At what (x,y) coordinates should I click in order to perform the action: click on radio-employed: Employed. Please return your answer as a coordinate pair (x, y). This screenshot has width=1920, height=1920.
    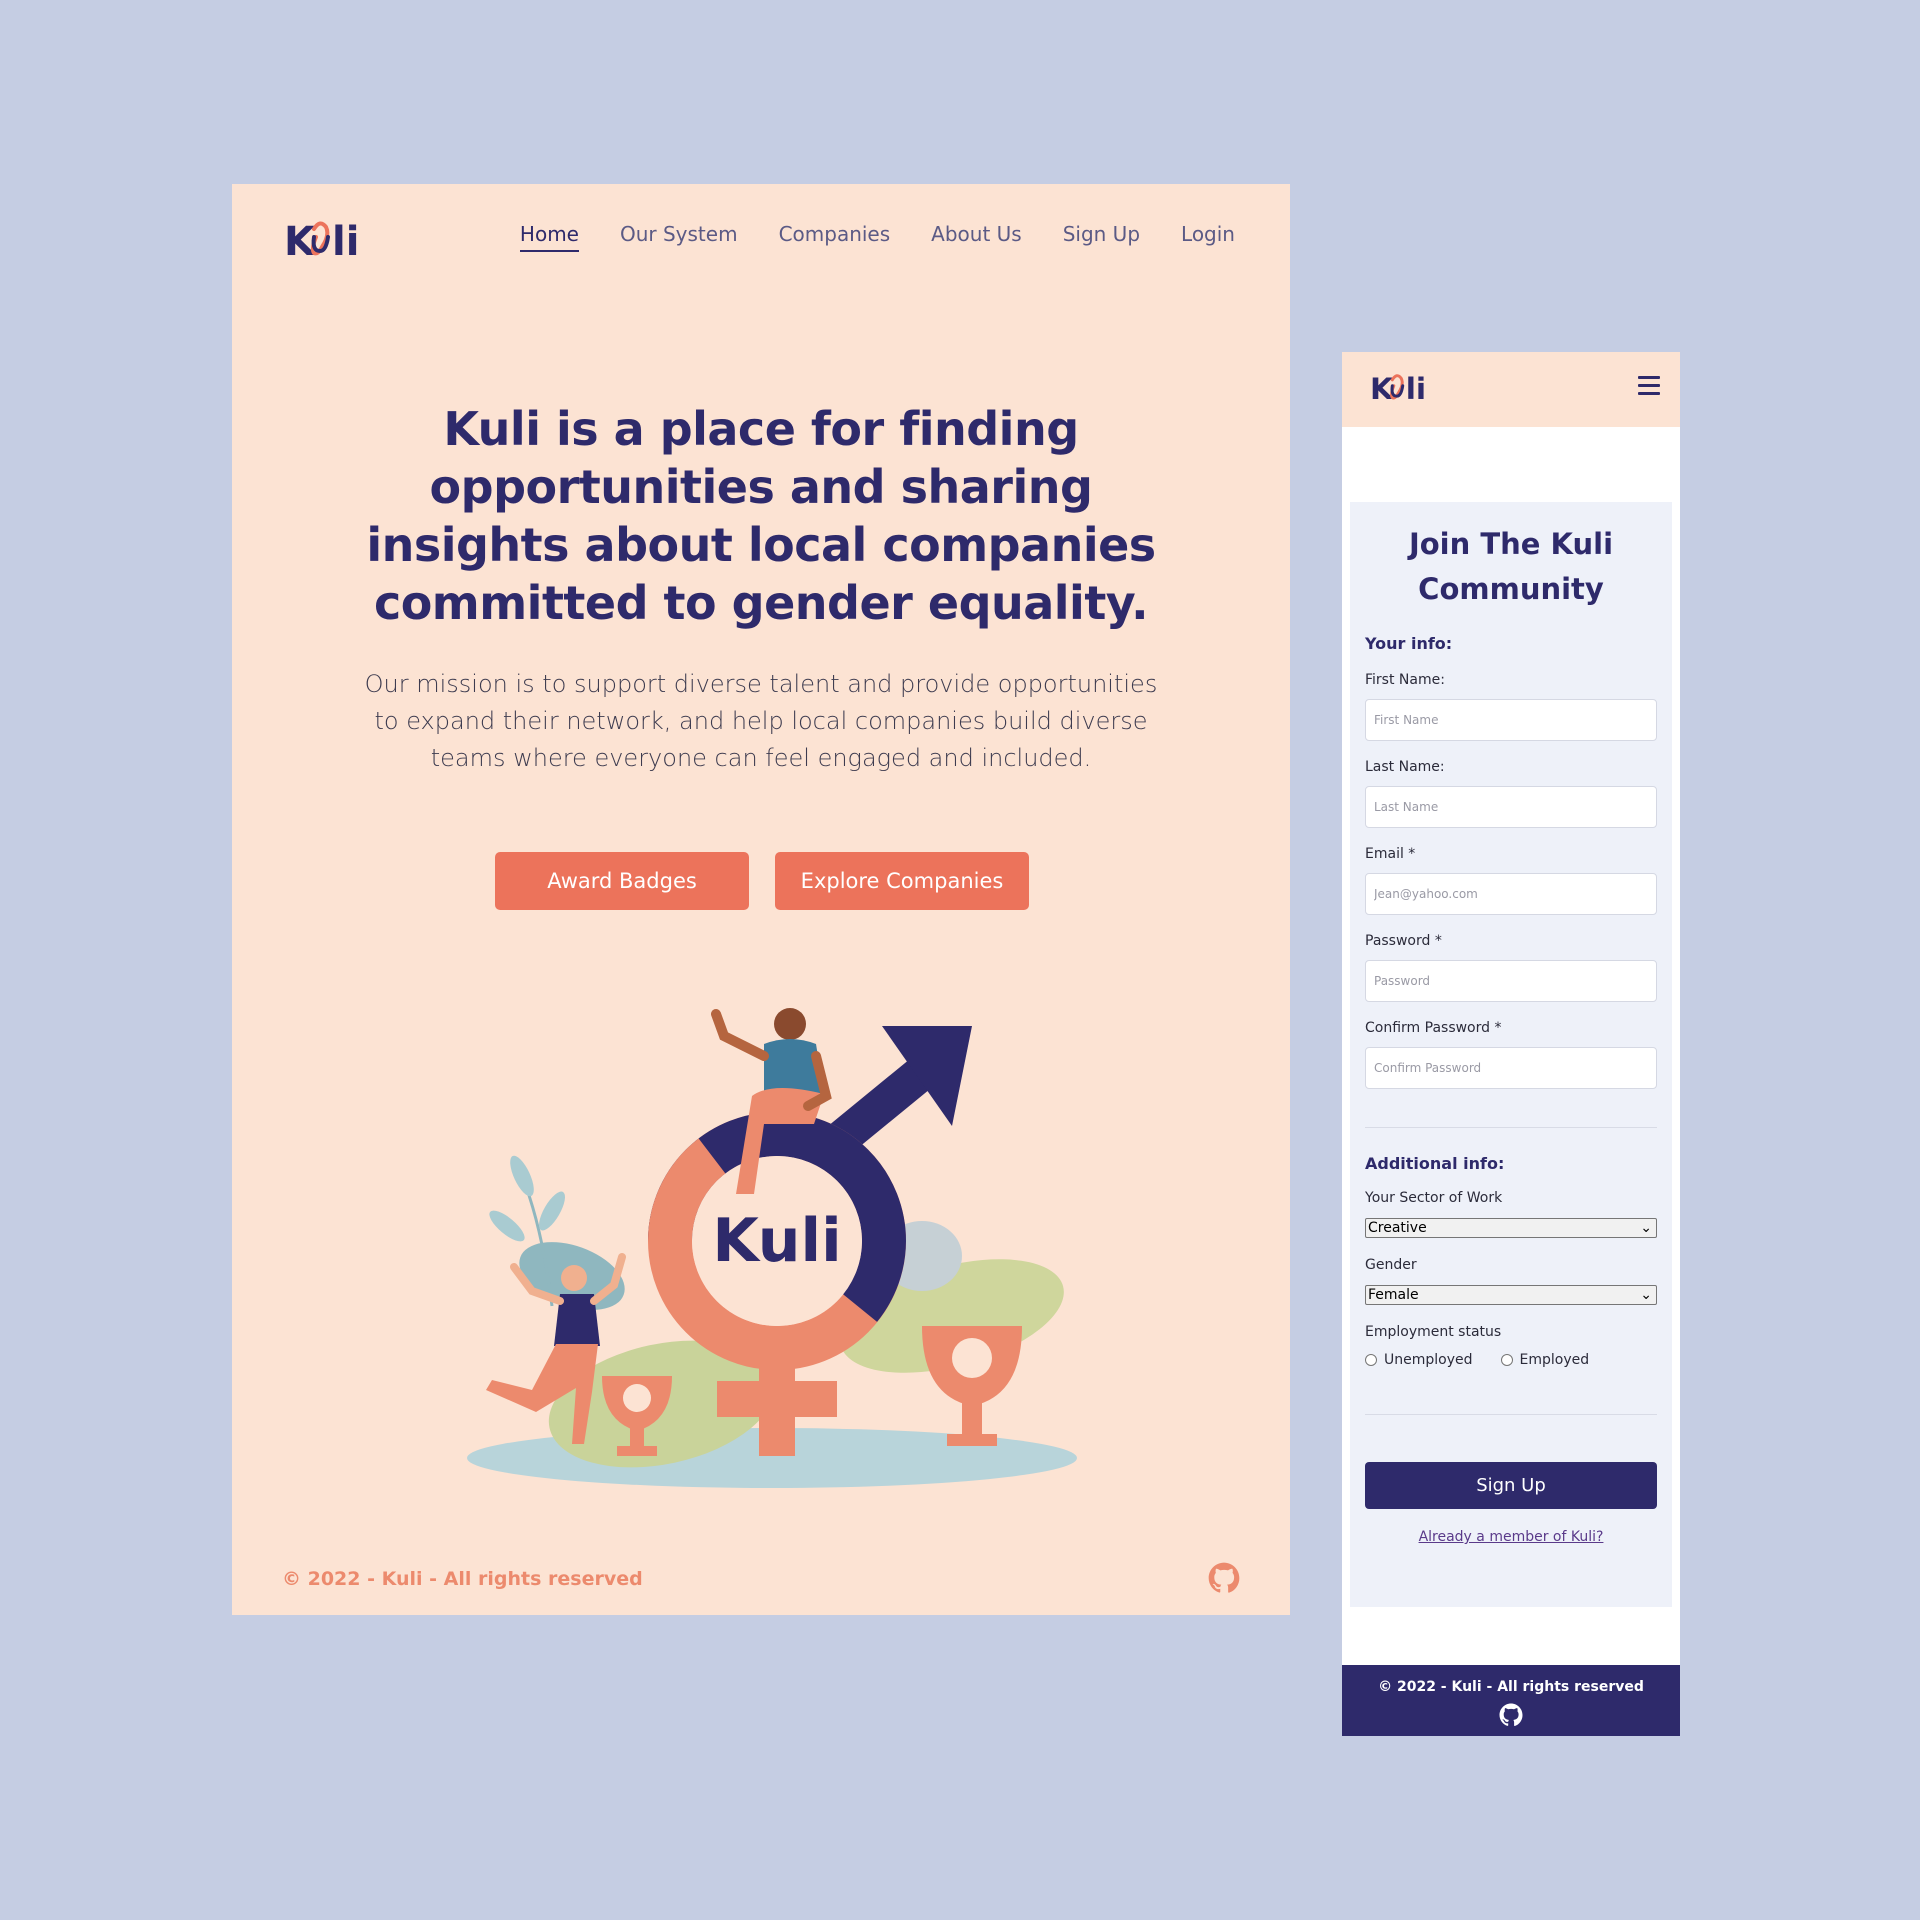
    Looking at the image, I should click on (1544, 1360).